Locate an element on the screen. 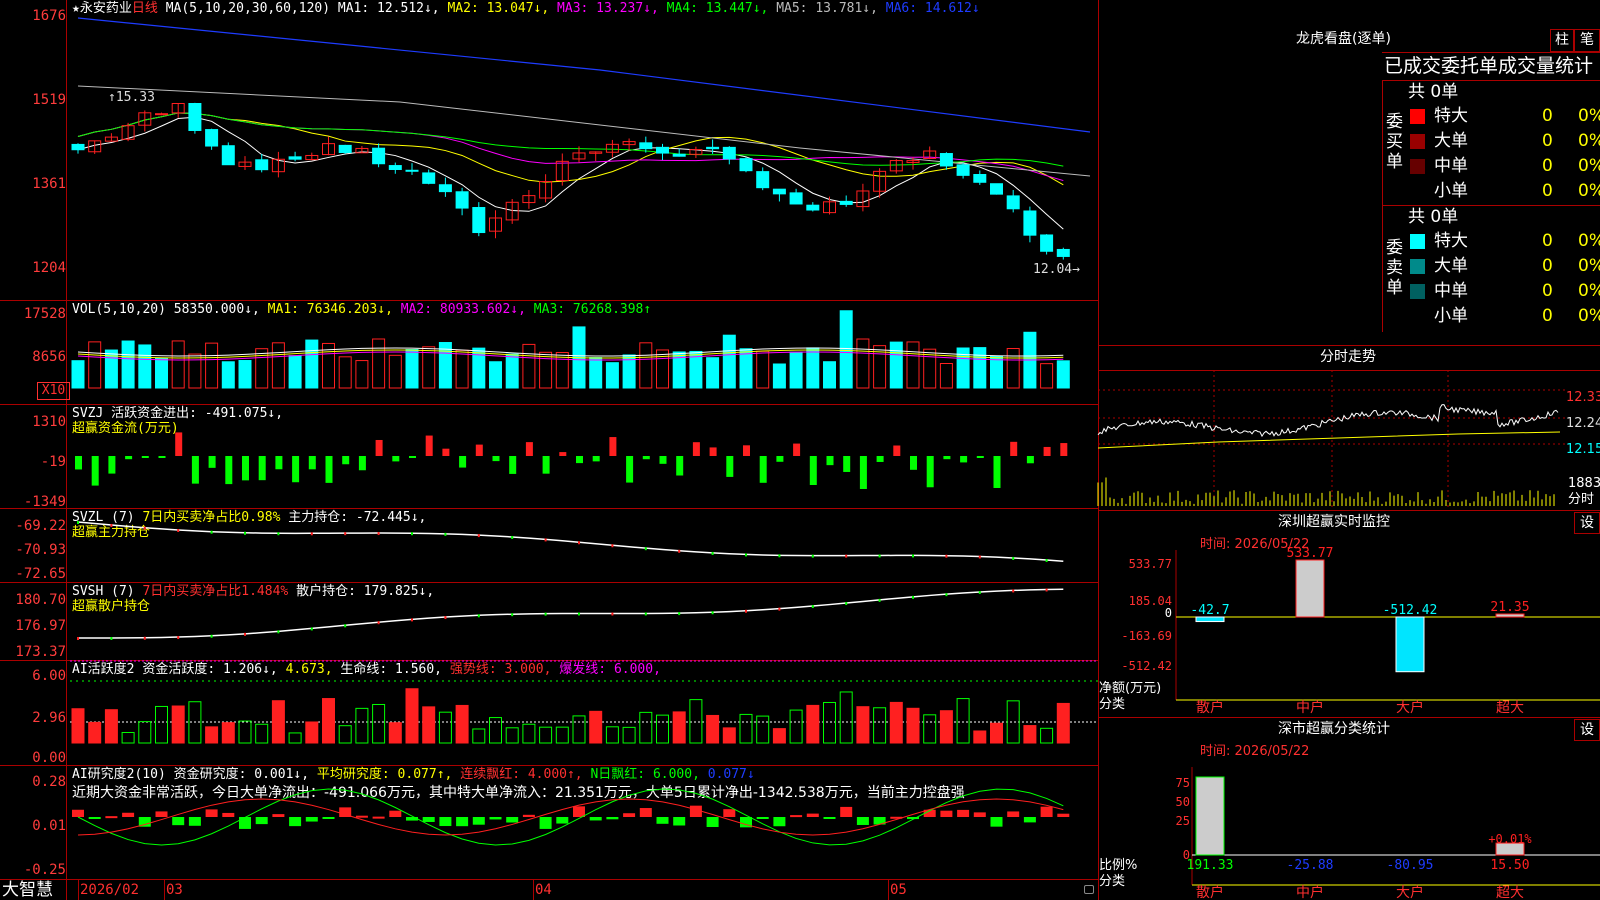 The width and height of the screenshot is (1600, 900). brand-logo: 大智慧 is located at coordinates (27, 890).